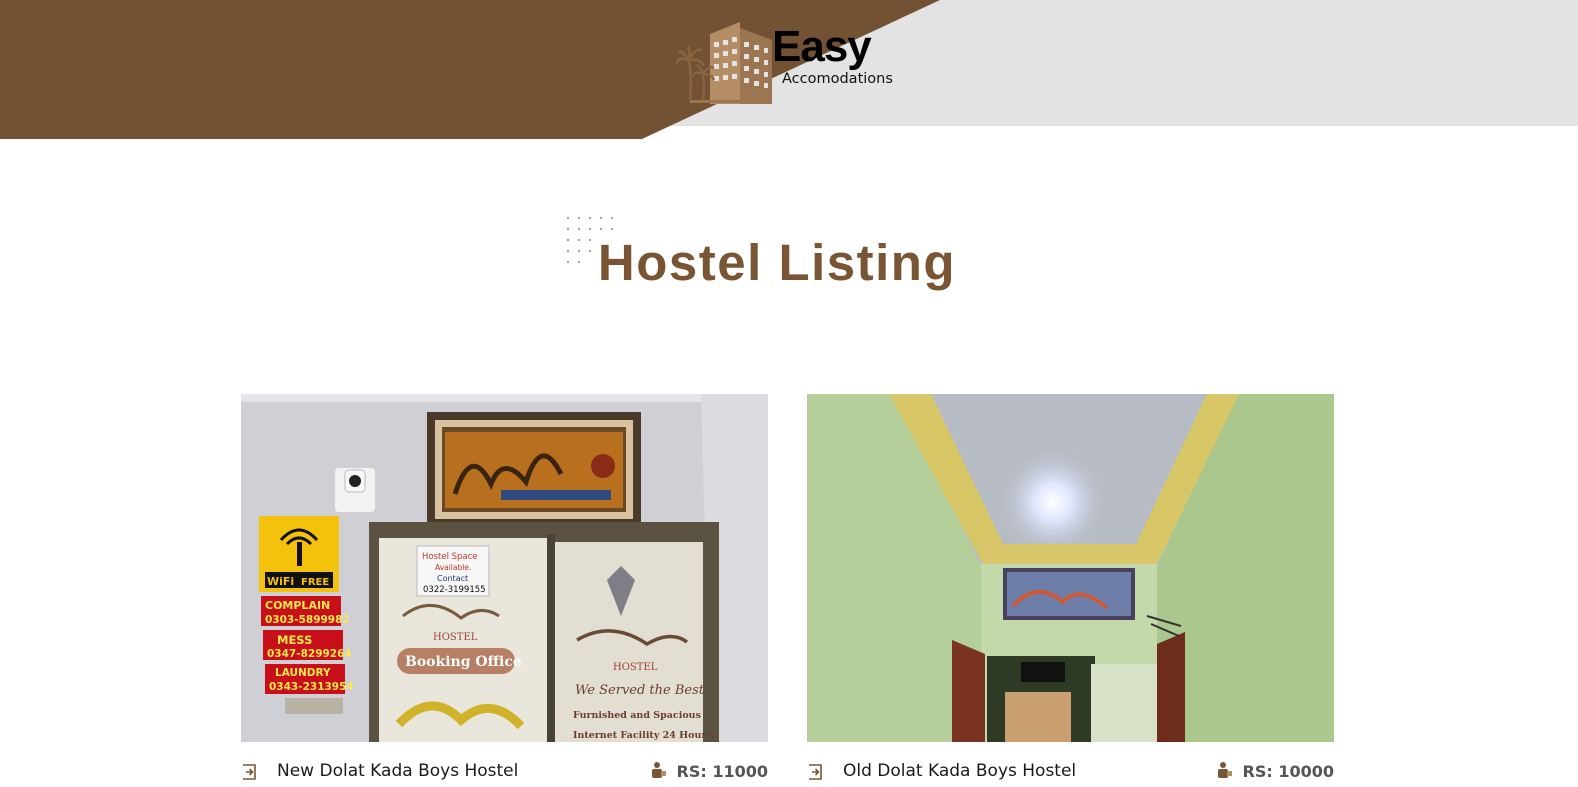 The width and height of the screenshot is (1578, 787). Describe the element at coordinates (453, 567) in the screenshot. I see `notice-line-2: Available.` at that location.